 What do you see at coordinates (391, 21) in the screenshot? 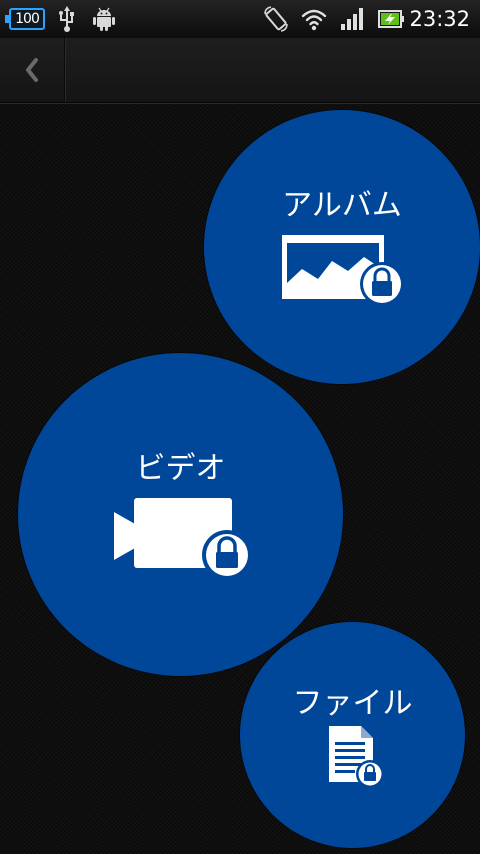
I see `battery-charging-icon` at bounding box center [391, 21].